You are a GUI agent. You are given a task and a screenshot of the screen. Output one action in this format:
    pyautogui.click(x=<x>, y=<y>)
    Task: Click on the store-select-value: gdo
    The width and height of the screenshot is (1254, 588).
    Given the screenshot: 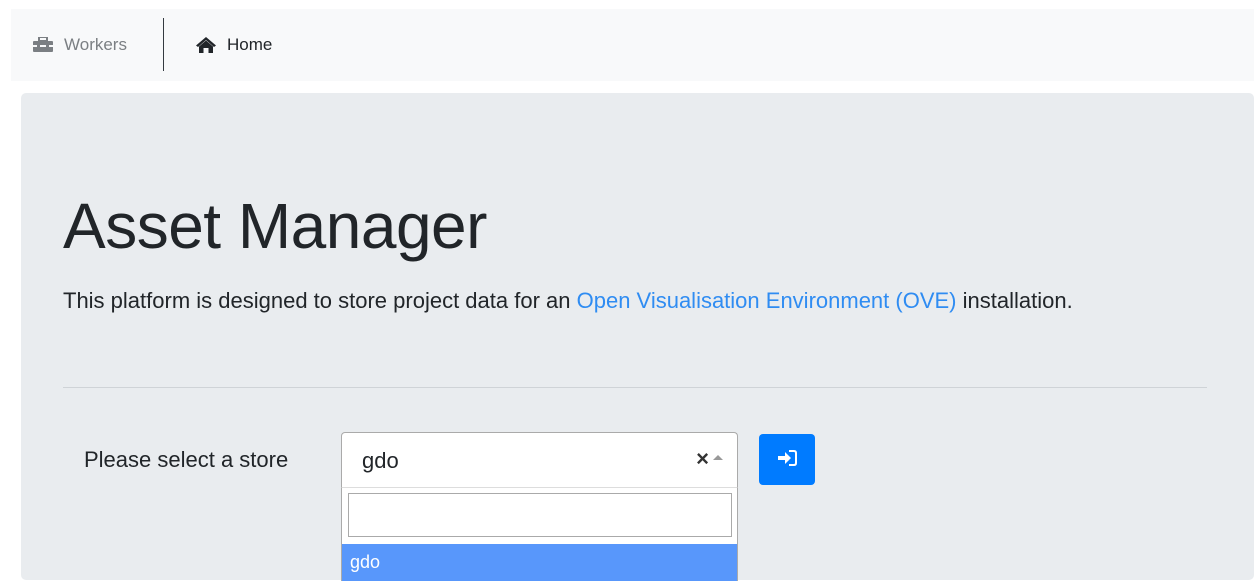 What is the action you would take?
    pyautogui.click(x=380, y=460)
    